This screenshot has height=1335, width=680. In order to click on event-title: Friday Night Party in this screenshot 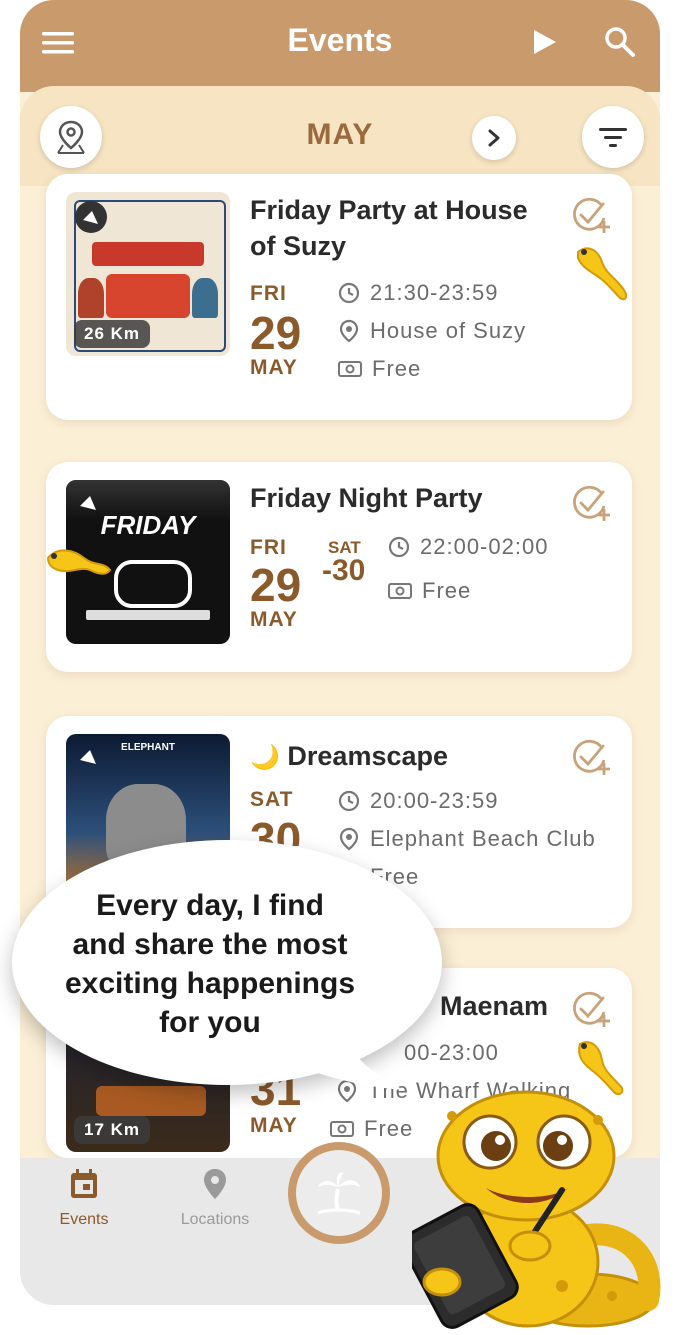, I will do `click(366, 498)`.